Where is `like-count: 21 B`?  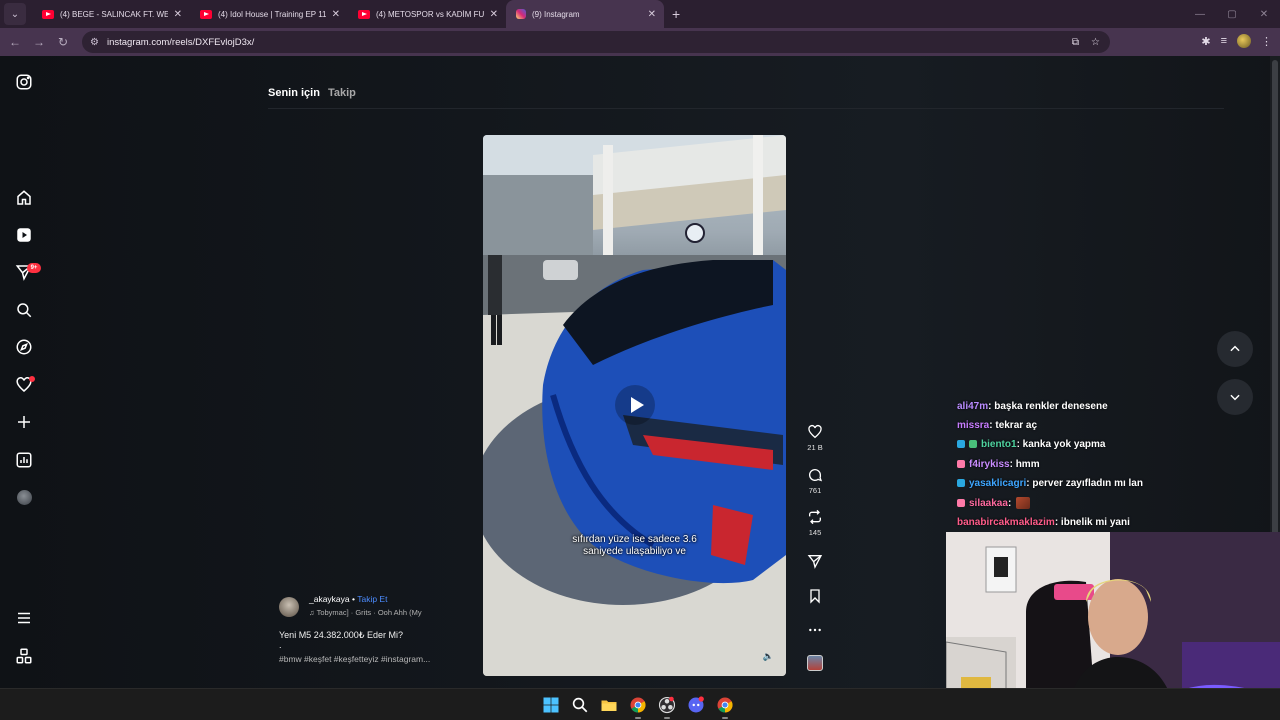
like-count: 21 B is located at coordinates (815, 447).